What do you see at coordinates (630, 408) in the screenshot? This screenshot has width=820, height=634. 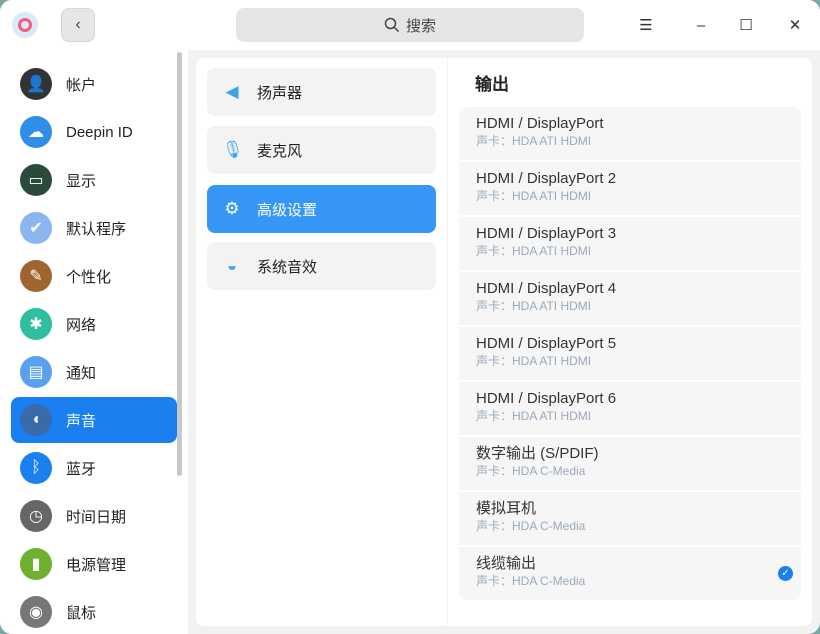 I see `output-device-item: HDMI / DisplayPort 6 声卡：HDA ATI HDMI` at bounding box center [630, 408].